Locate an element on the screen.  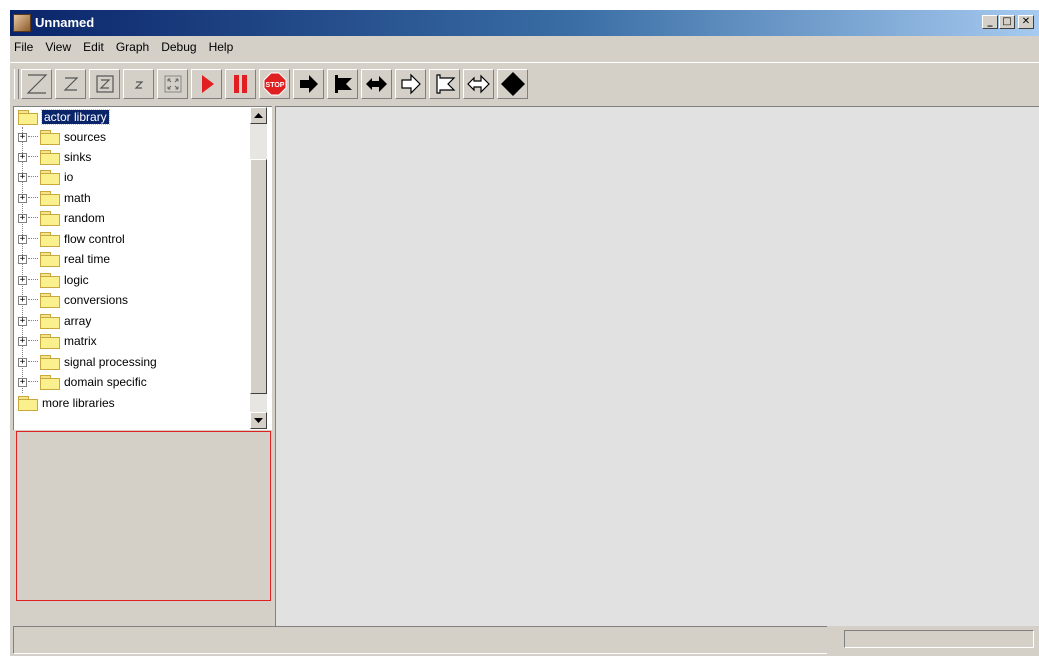
tree-node-signal-processing: + signal processing is located at coordinates (87, 362).